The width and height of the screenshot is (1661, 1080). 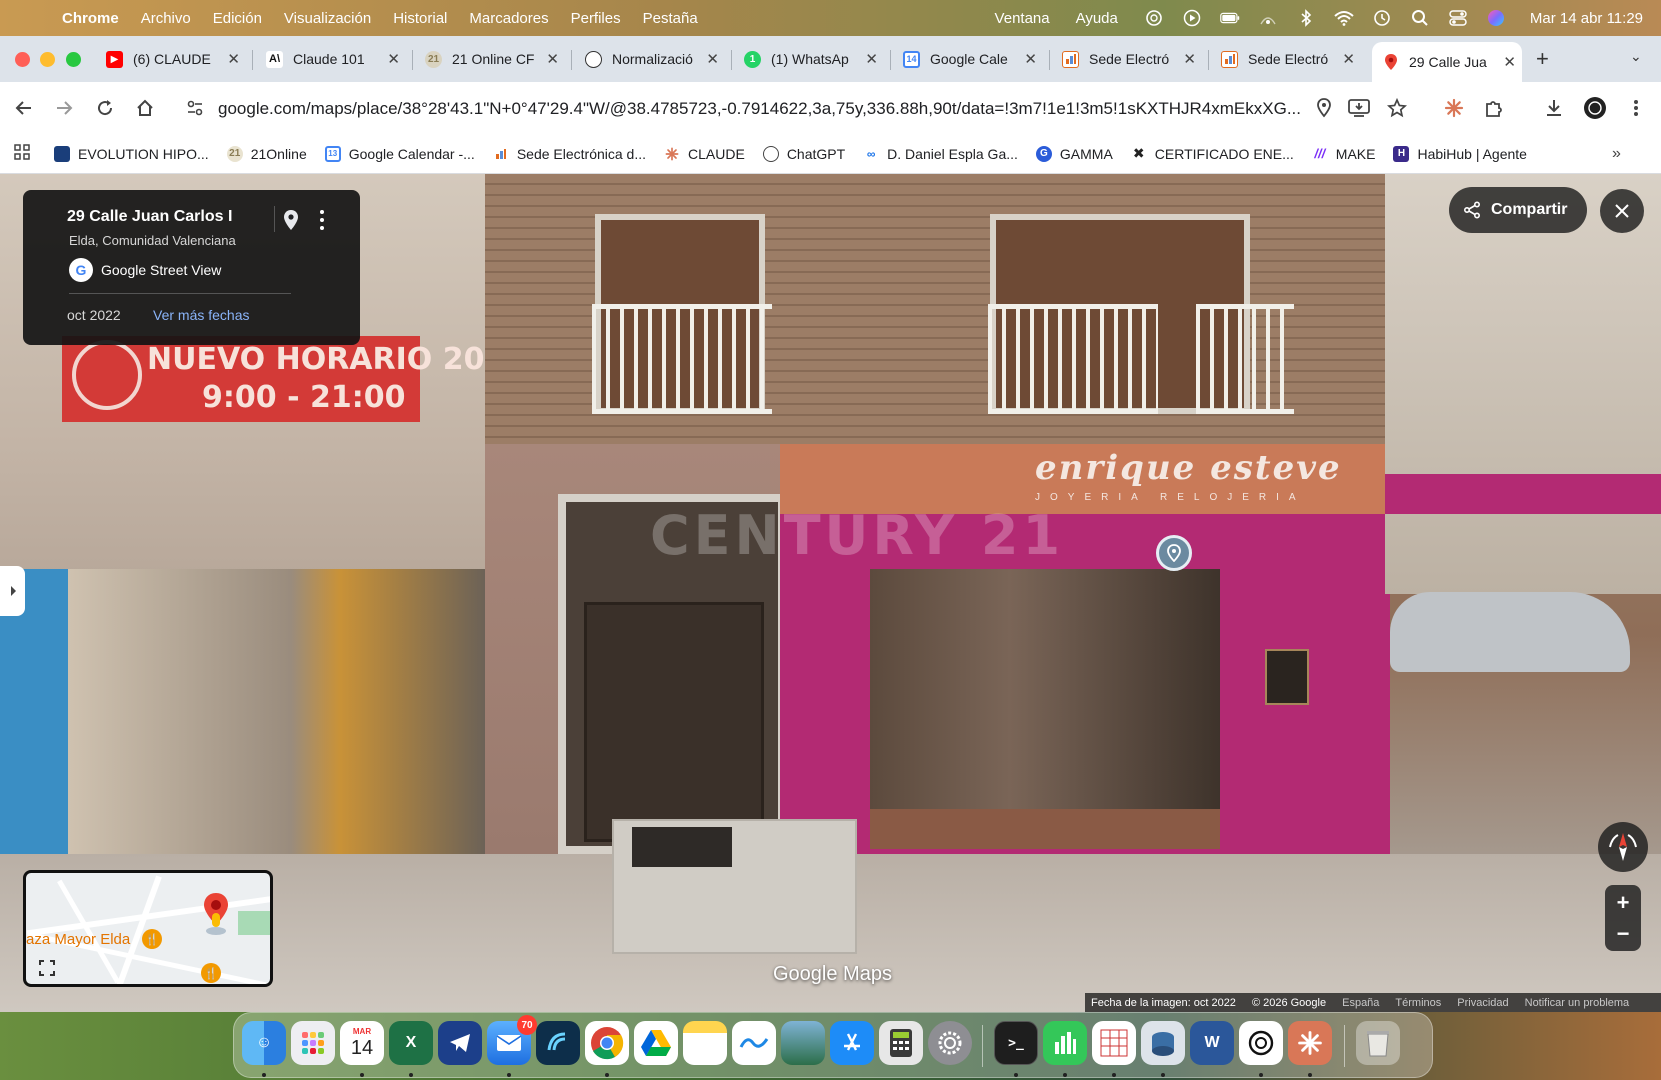 What do you see at coordinates (1261, 1043) in the screenshot?
I see `chatgpt-icon` at bounding box center [1261, 1043].